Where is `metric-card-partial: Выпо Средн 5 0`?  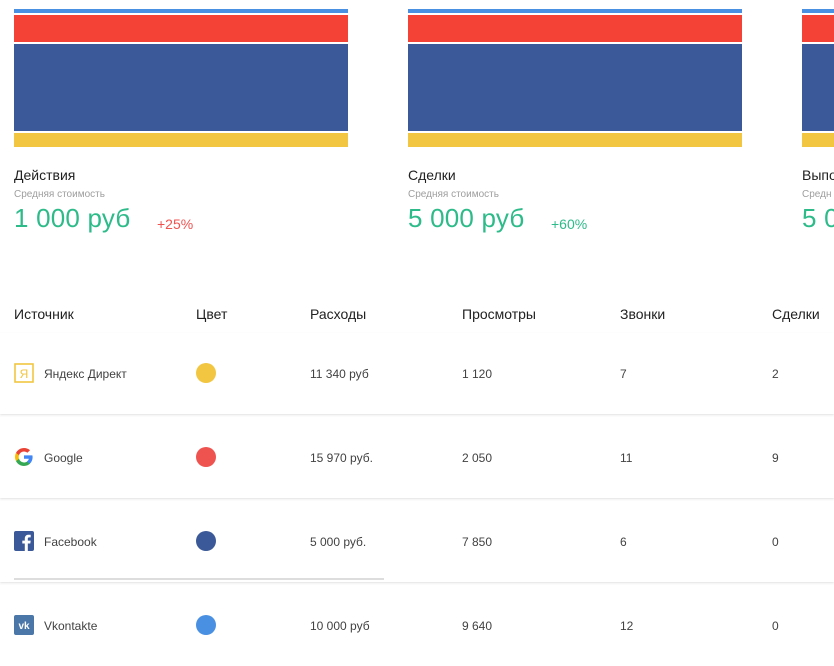 metric-card-partial: Выпо Средн 5 0 is located at coordinates (818, 129).